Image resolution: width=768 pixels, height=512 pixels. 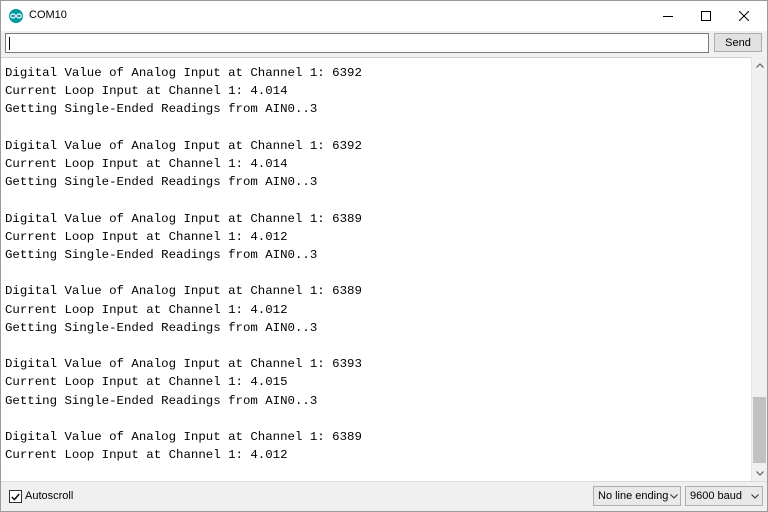 I want to click on send-button: Send, so click(x=738, y=42).